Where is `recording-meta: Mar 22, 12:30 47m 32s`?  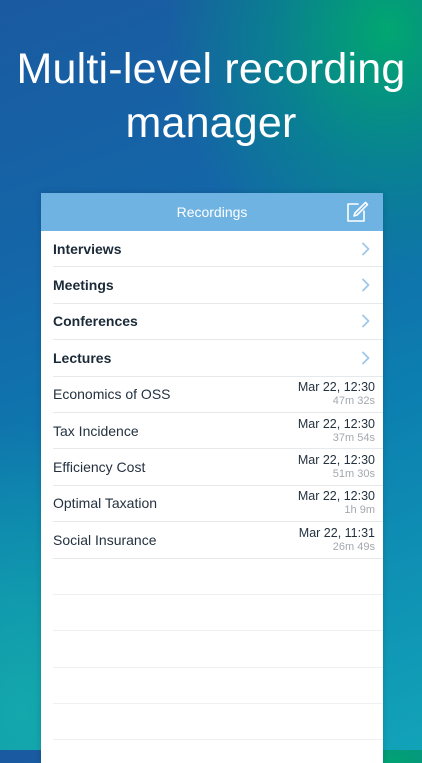
recording-meta: Mar 22, 12:30 47m 32s is located at coordinates (336, 394).